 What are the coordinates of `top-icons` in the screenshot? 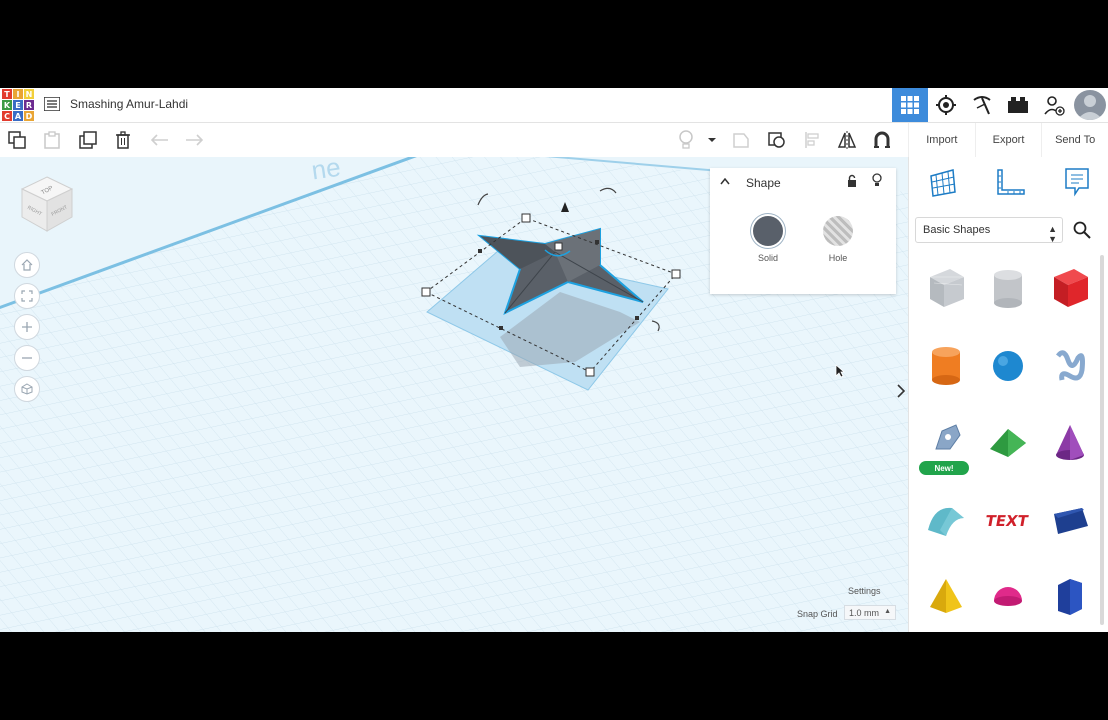 It's located at (1000, 105).